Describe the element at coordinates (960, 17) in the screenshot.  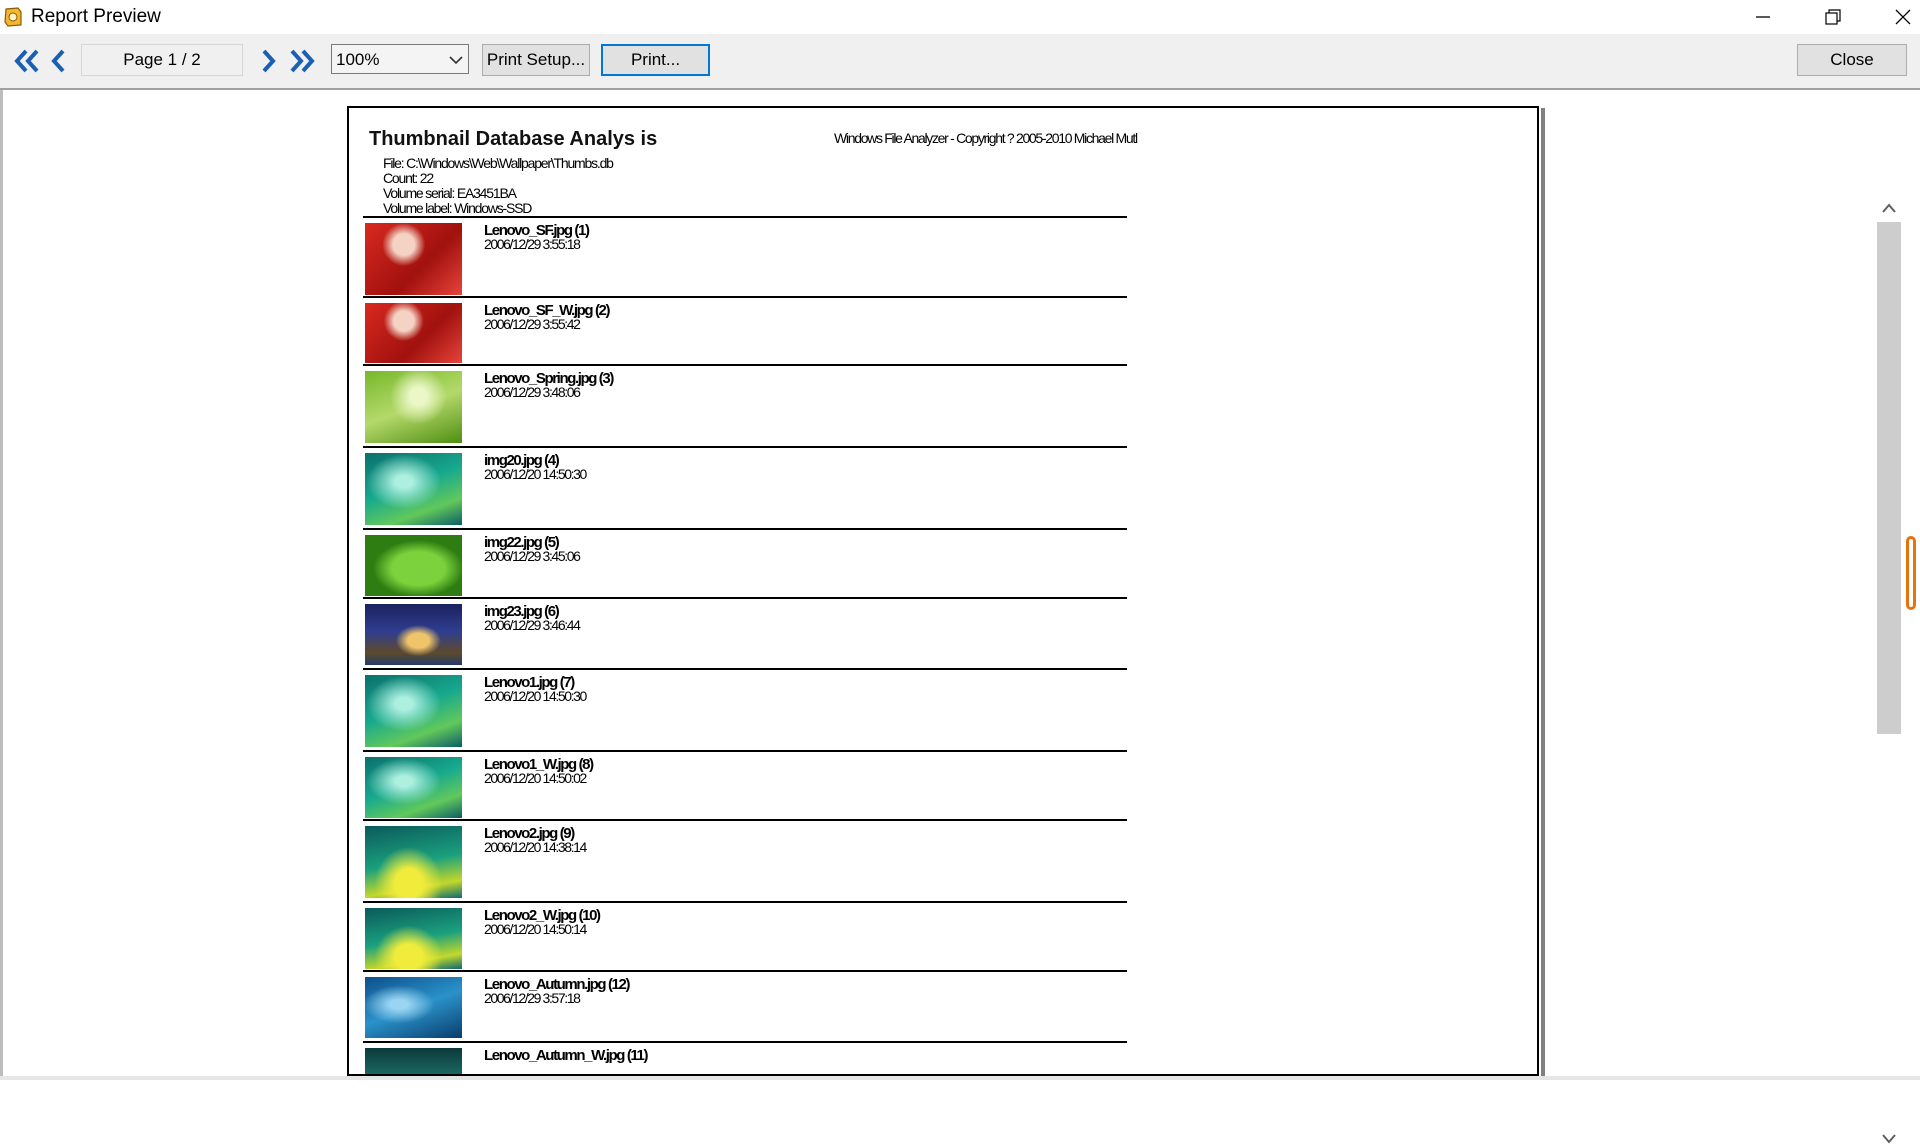
I see `title-bar: Report Preview` at that location.